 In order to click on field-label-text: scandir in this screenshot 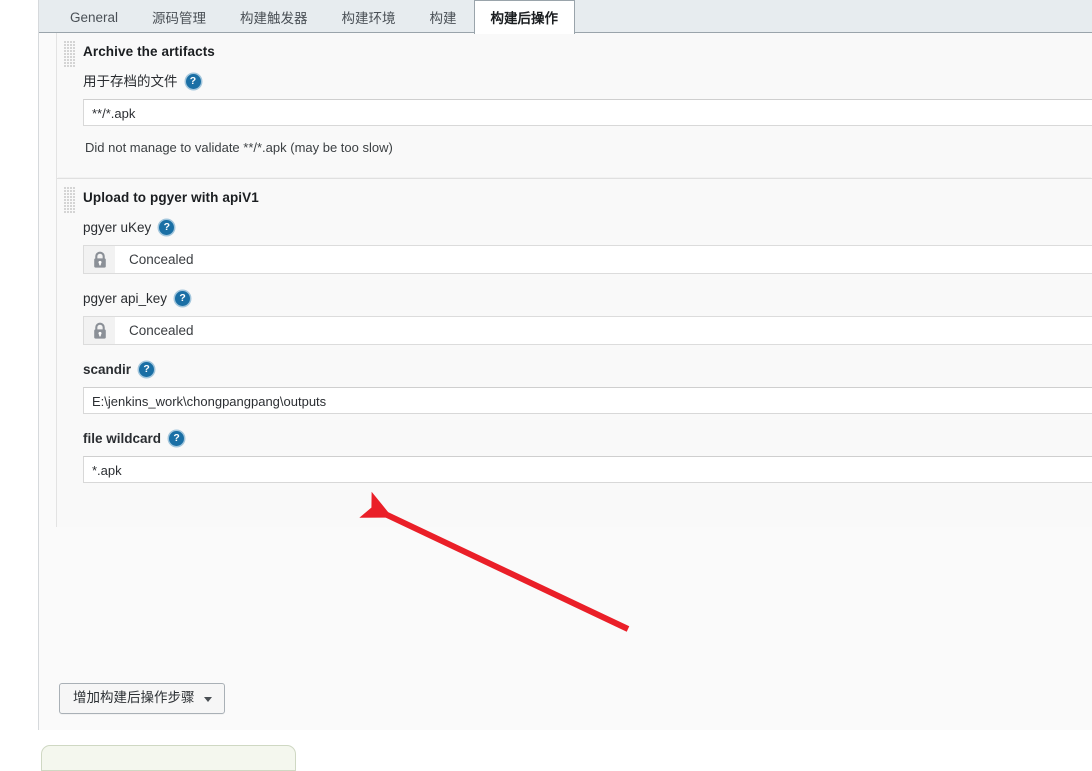, I will do `click(107, 369)`.